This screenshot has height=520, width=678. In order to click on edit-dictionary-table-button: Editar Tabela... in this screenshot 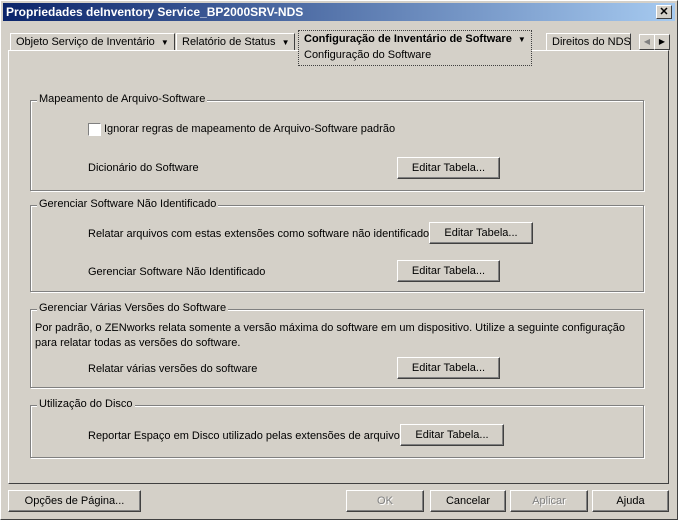, I will do `click(448, 168)`.